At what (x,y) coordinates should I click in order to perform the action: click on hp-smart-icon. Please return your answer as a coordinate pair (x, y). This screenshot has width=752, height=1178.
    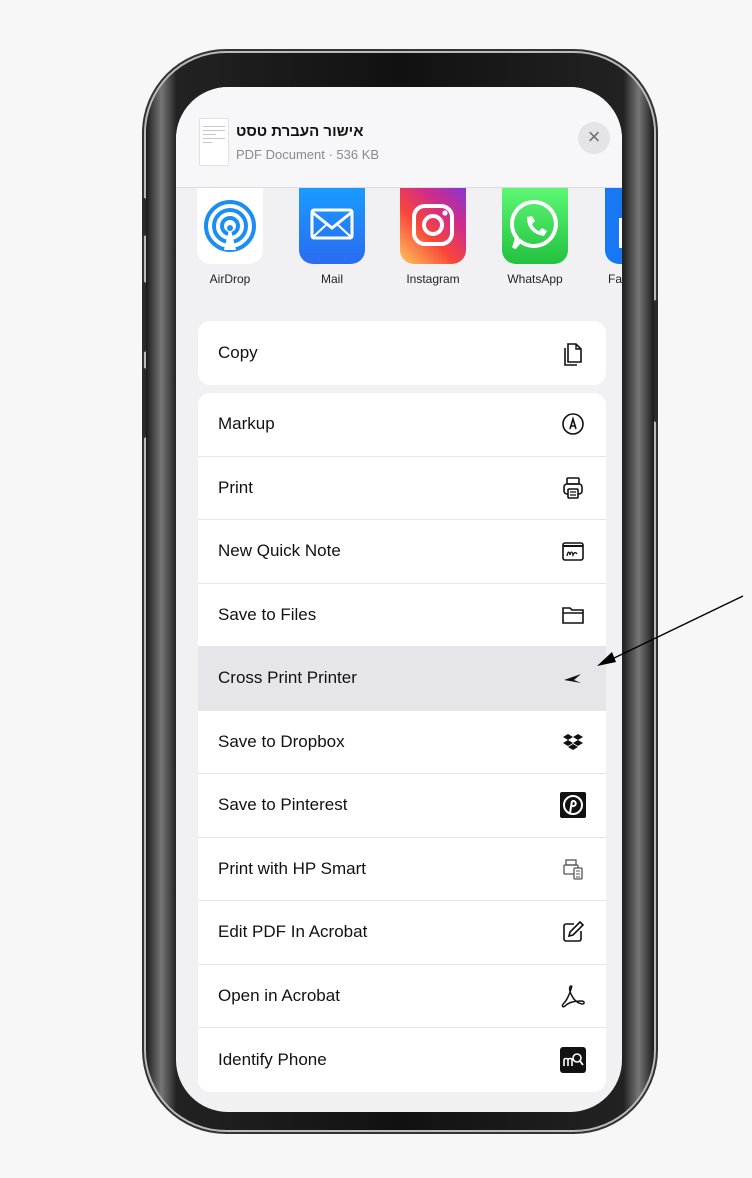
    Looking at the image, I should click on (573, 869).